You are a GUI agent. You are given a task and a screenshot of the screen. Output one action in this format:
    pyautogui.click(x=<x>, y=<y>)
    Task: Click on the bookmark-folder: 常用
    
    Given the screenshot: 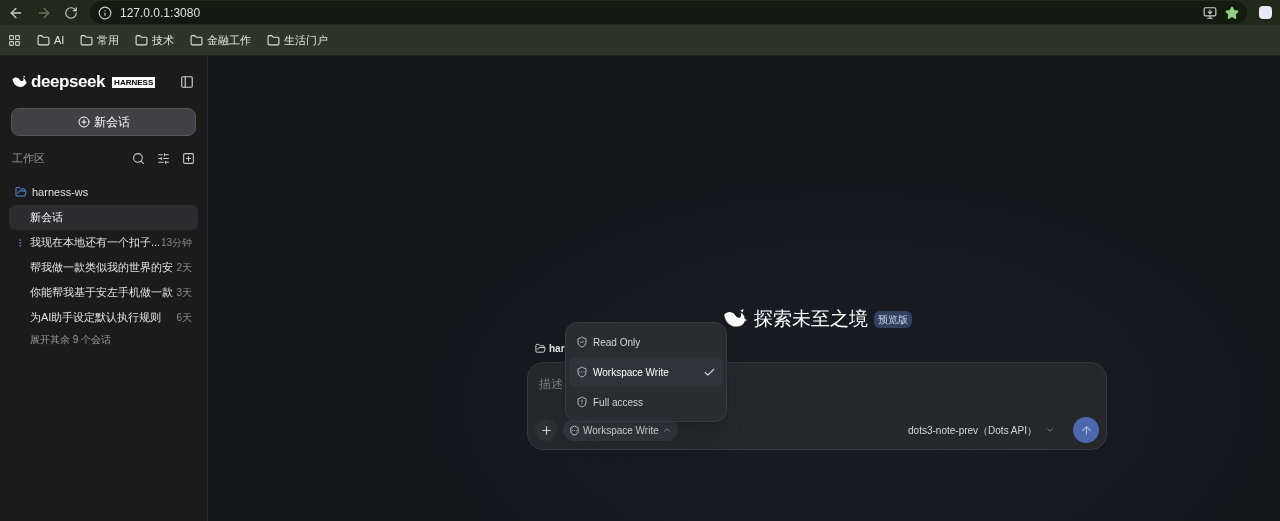 What is the action you would take?
    pyautogui.click(x=100, y=40)
    